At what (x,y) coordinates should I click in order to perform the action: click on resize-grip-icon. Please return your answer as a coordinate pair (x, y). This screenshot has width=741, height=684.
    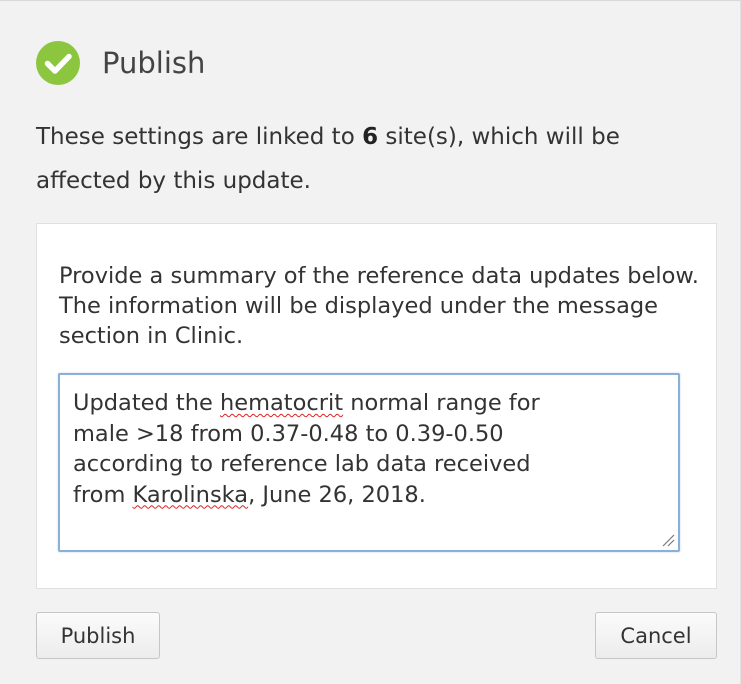
    Looking at the image, I should click on (668, 540).